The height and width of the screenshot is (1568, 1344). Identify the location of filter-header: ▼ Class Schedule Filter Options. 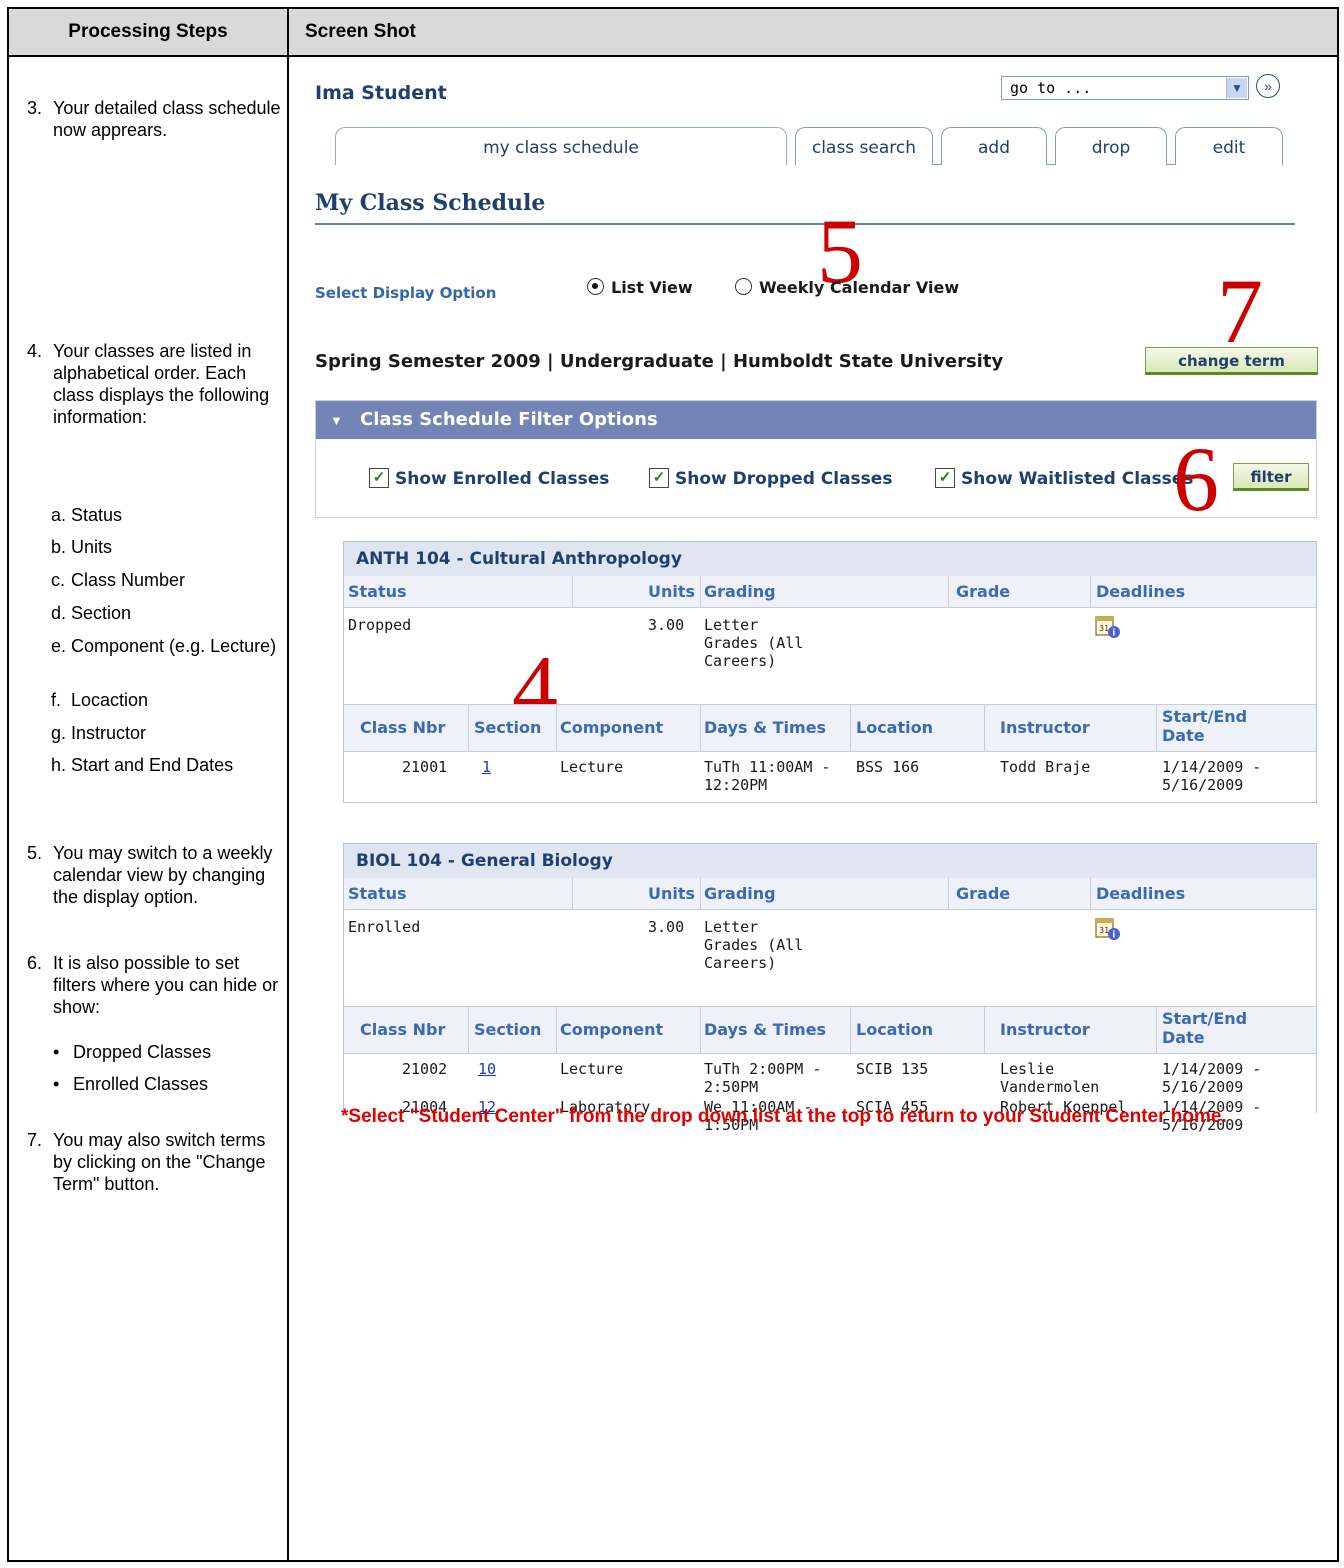
(816, 420).